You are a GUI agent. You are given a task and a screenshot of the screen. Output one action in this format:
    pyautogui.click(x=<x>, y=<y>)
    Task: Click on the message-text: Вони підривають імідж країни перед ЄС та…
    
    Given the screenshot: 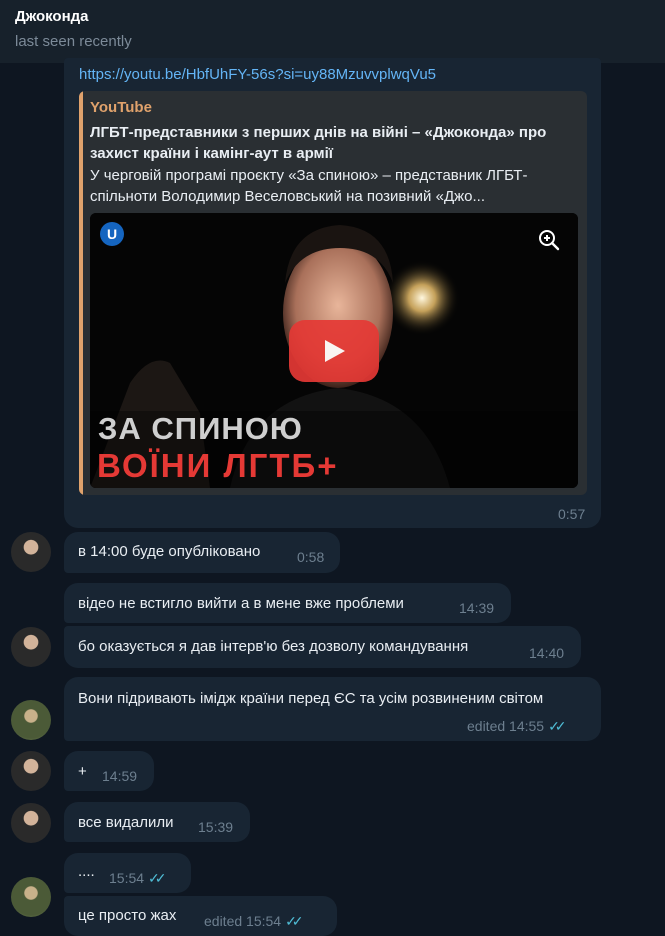 What is the action you would take?
    pyautogui.click(x=311, y=698)
    